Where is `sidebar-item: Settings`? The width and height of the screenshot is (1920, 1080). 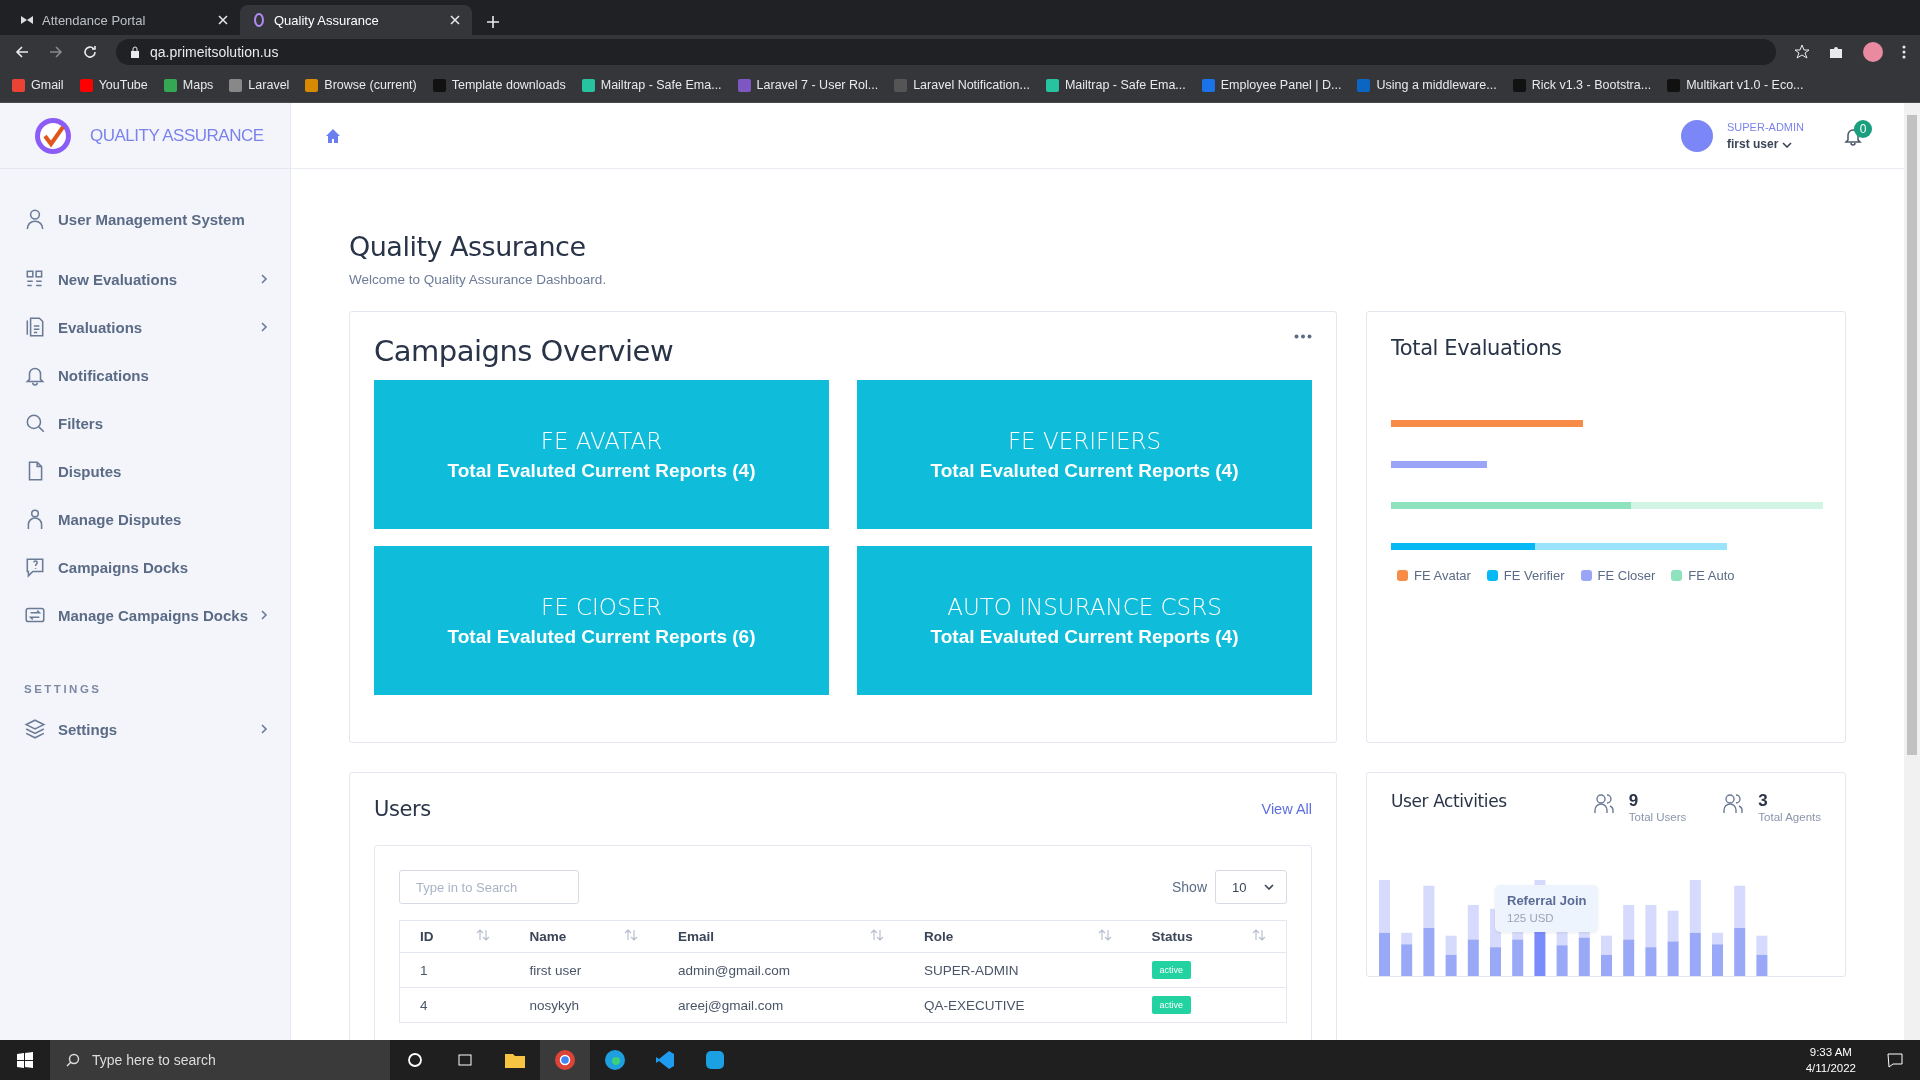 sidebar-item: Settings is located at coordinates (145, 729).